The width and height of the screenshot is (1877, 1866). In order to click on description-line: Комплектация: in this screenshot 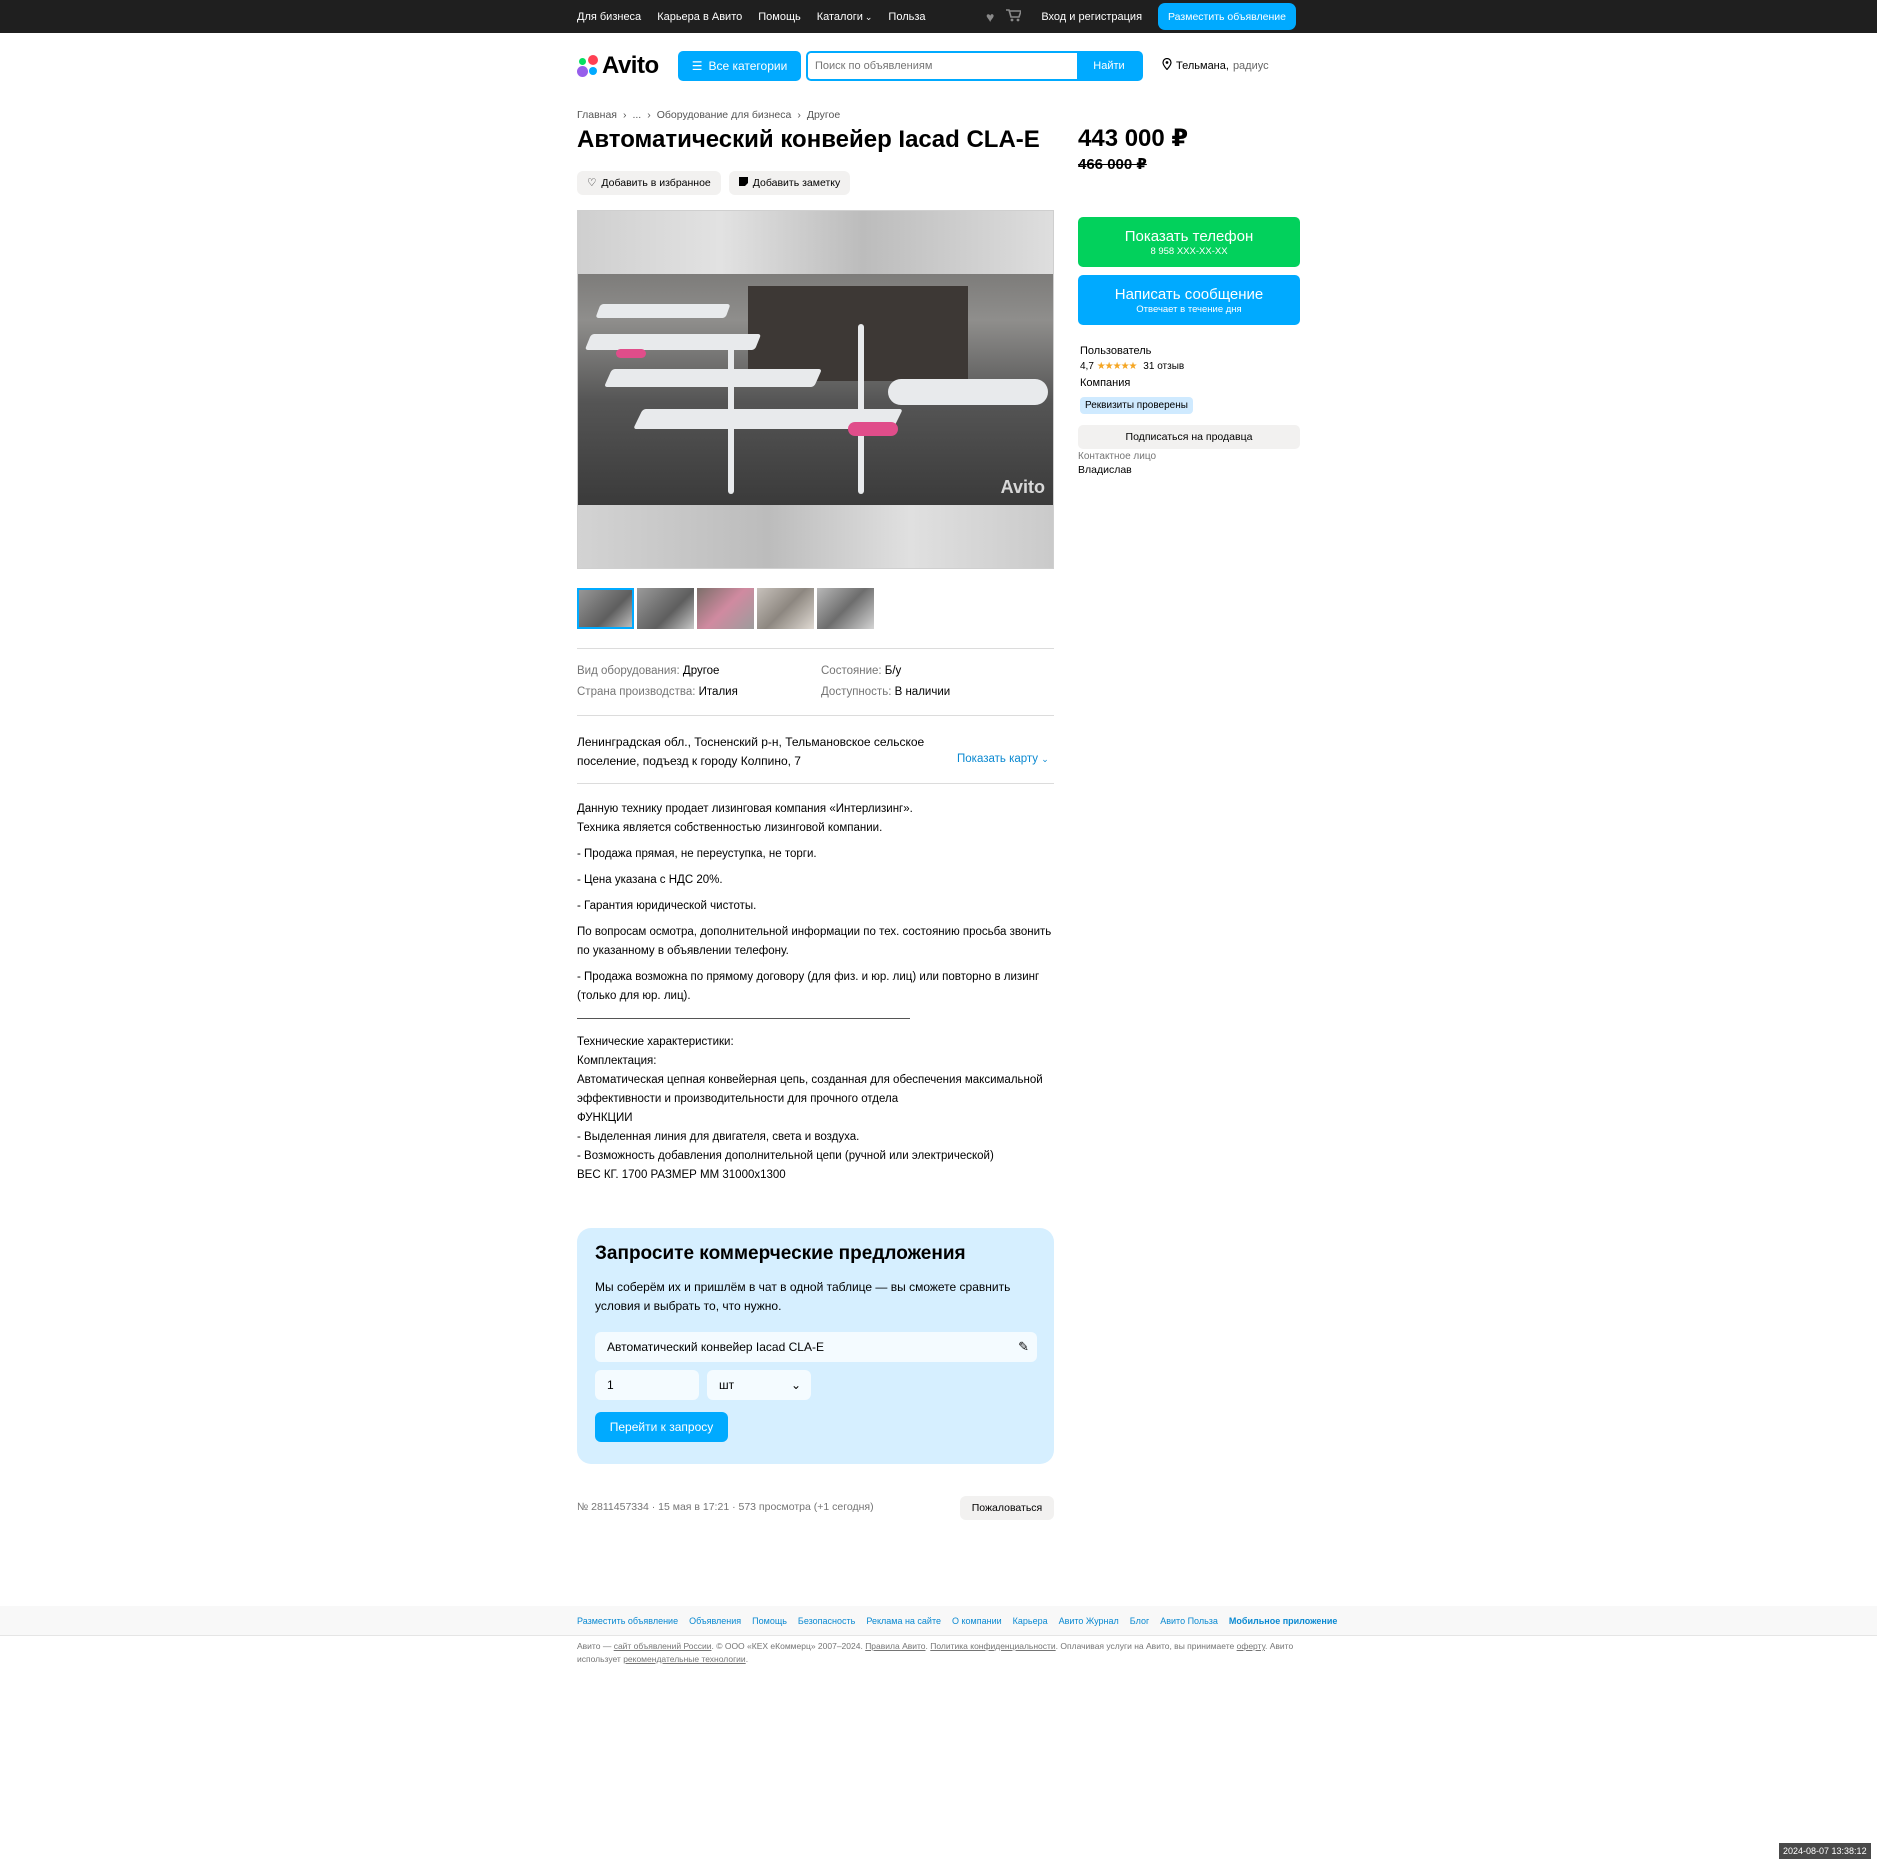, I will do `click(617, 1061)`.